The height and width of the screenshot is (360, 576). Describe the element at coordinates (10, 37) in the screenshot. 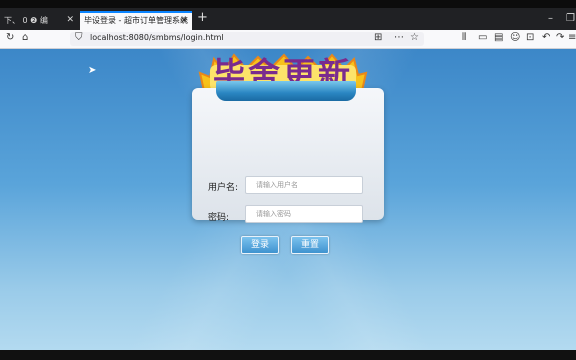

I see `reload-icon: ↻` at that location.